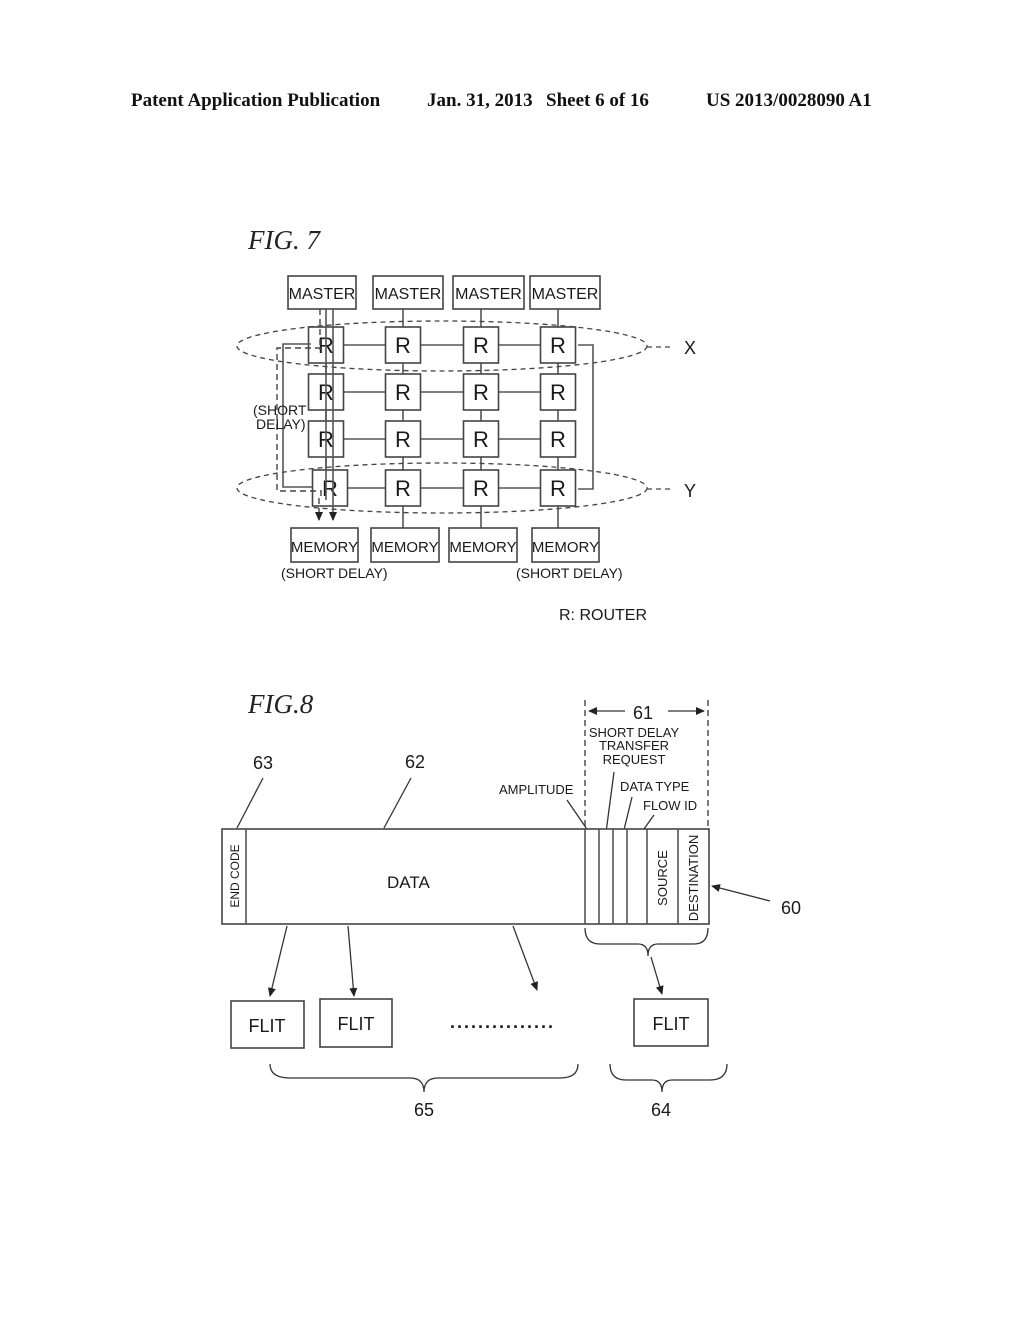 The width and height of the screenshot is (1024, 1320). What do you see at coordinates (693, 878) in the screenshot?
I see `destination-field: DESTINATION` at bounding box center [693, 878].